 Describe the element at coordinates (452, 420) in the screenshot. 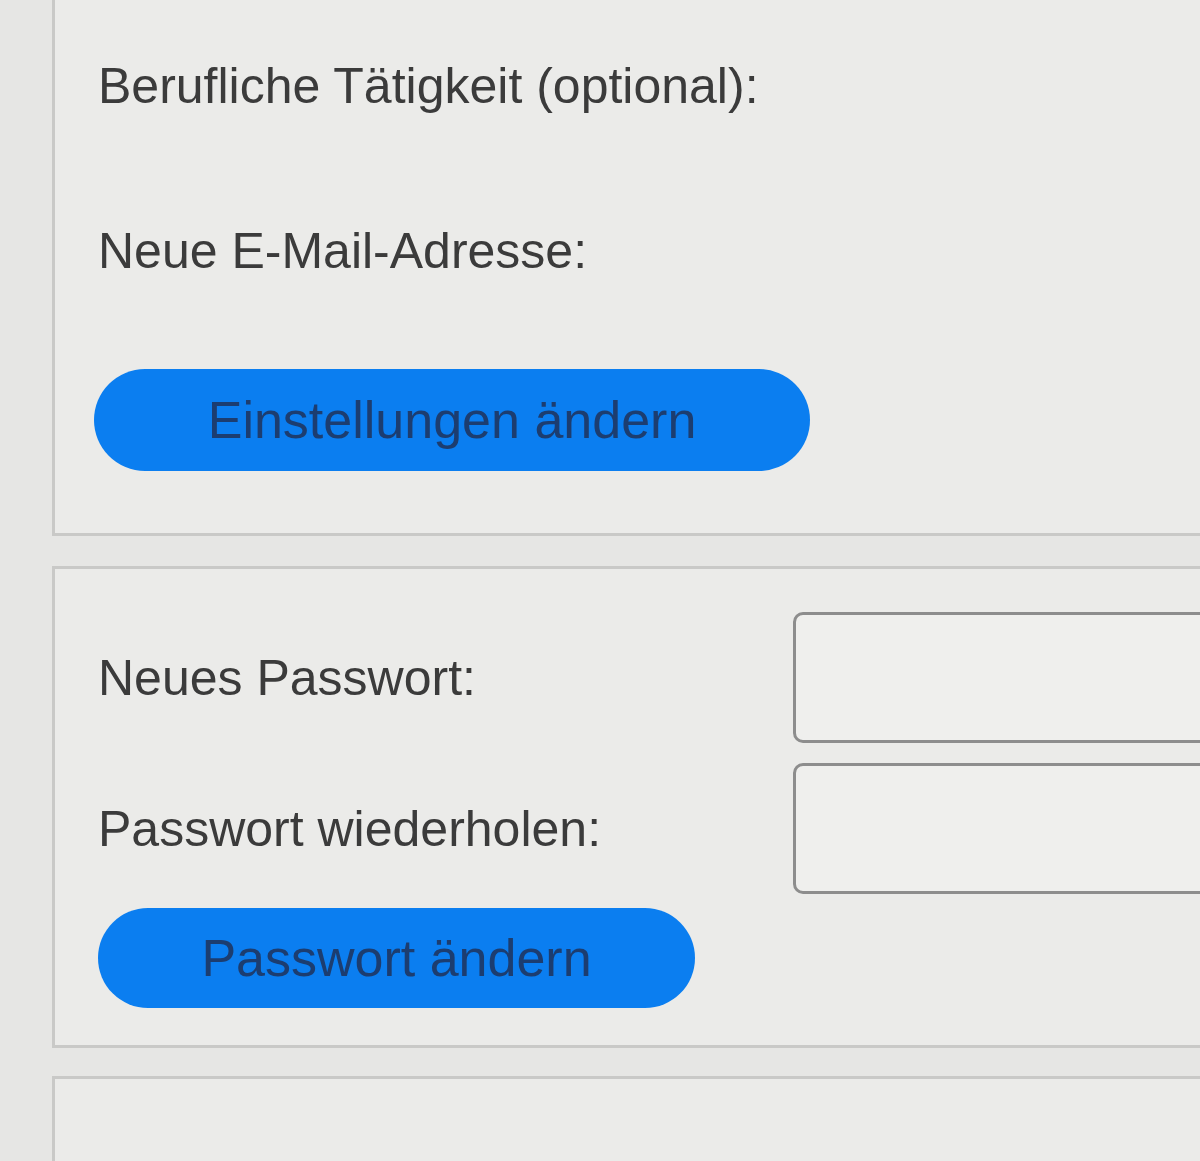

I see `submit-button: Einstellungen ändern` at that location.